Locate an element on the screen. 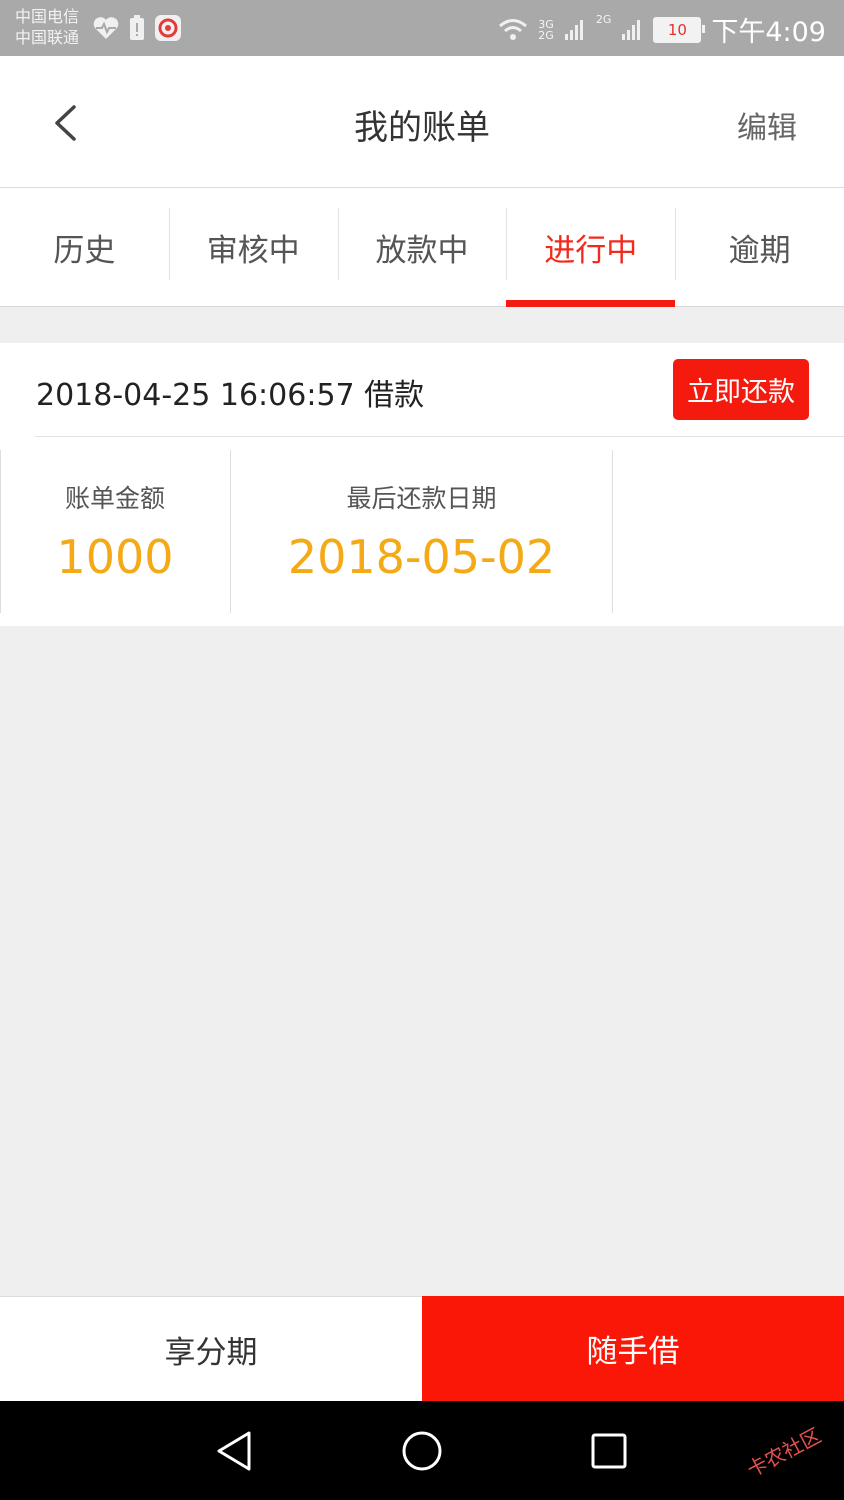  signal-2-label: 2G is located at coordinates (603, 19).